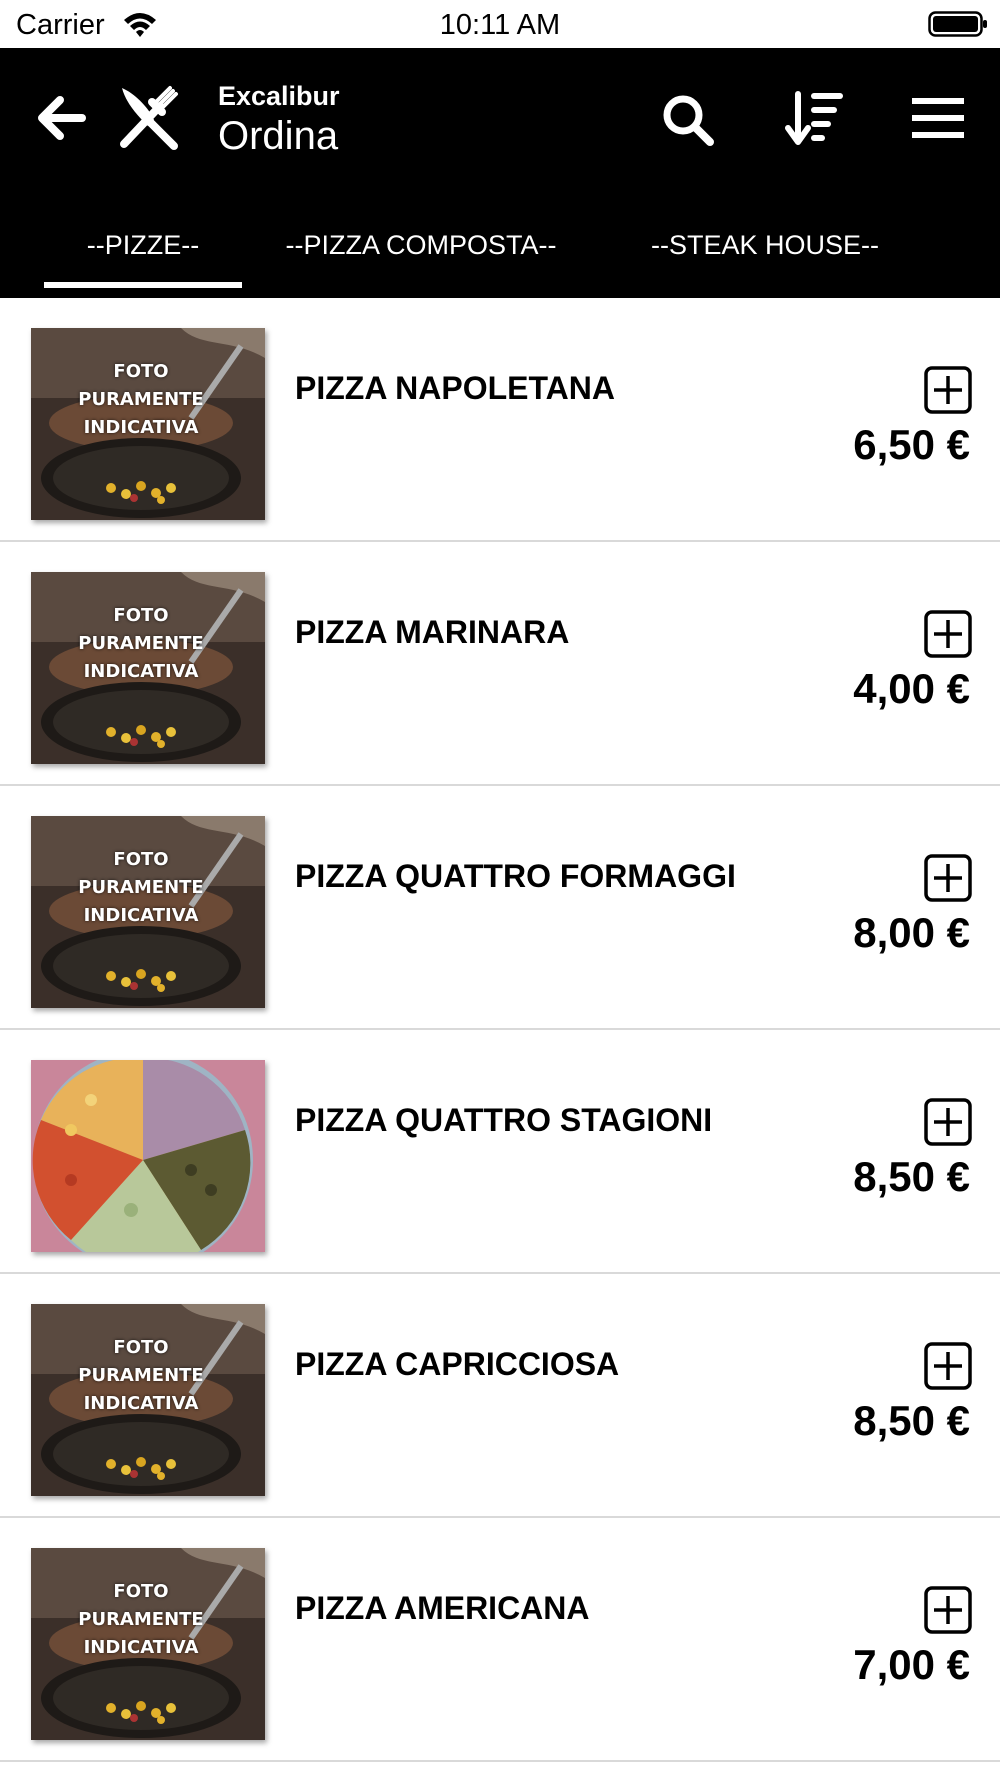 Image resolution: width=1000 pixels, height=1778 pixels. What do you see at coordinates (62, 118) in the screenshot?
I see `back-icon` at bounding box center [62, 118].